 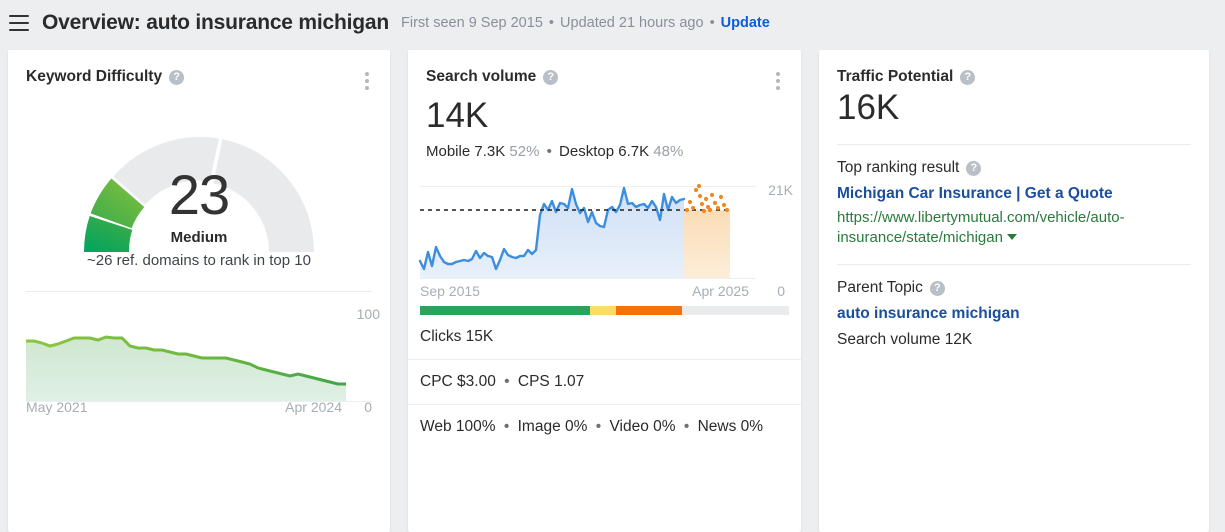 What do you see at coordinates (524, 152) in the screenshot?
I see `sv-mobile-pct: 52%` at bounding box center [524, 152].